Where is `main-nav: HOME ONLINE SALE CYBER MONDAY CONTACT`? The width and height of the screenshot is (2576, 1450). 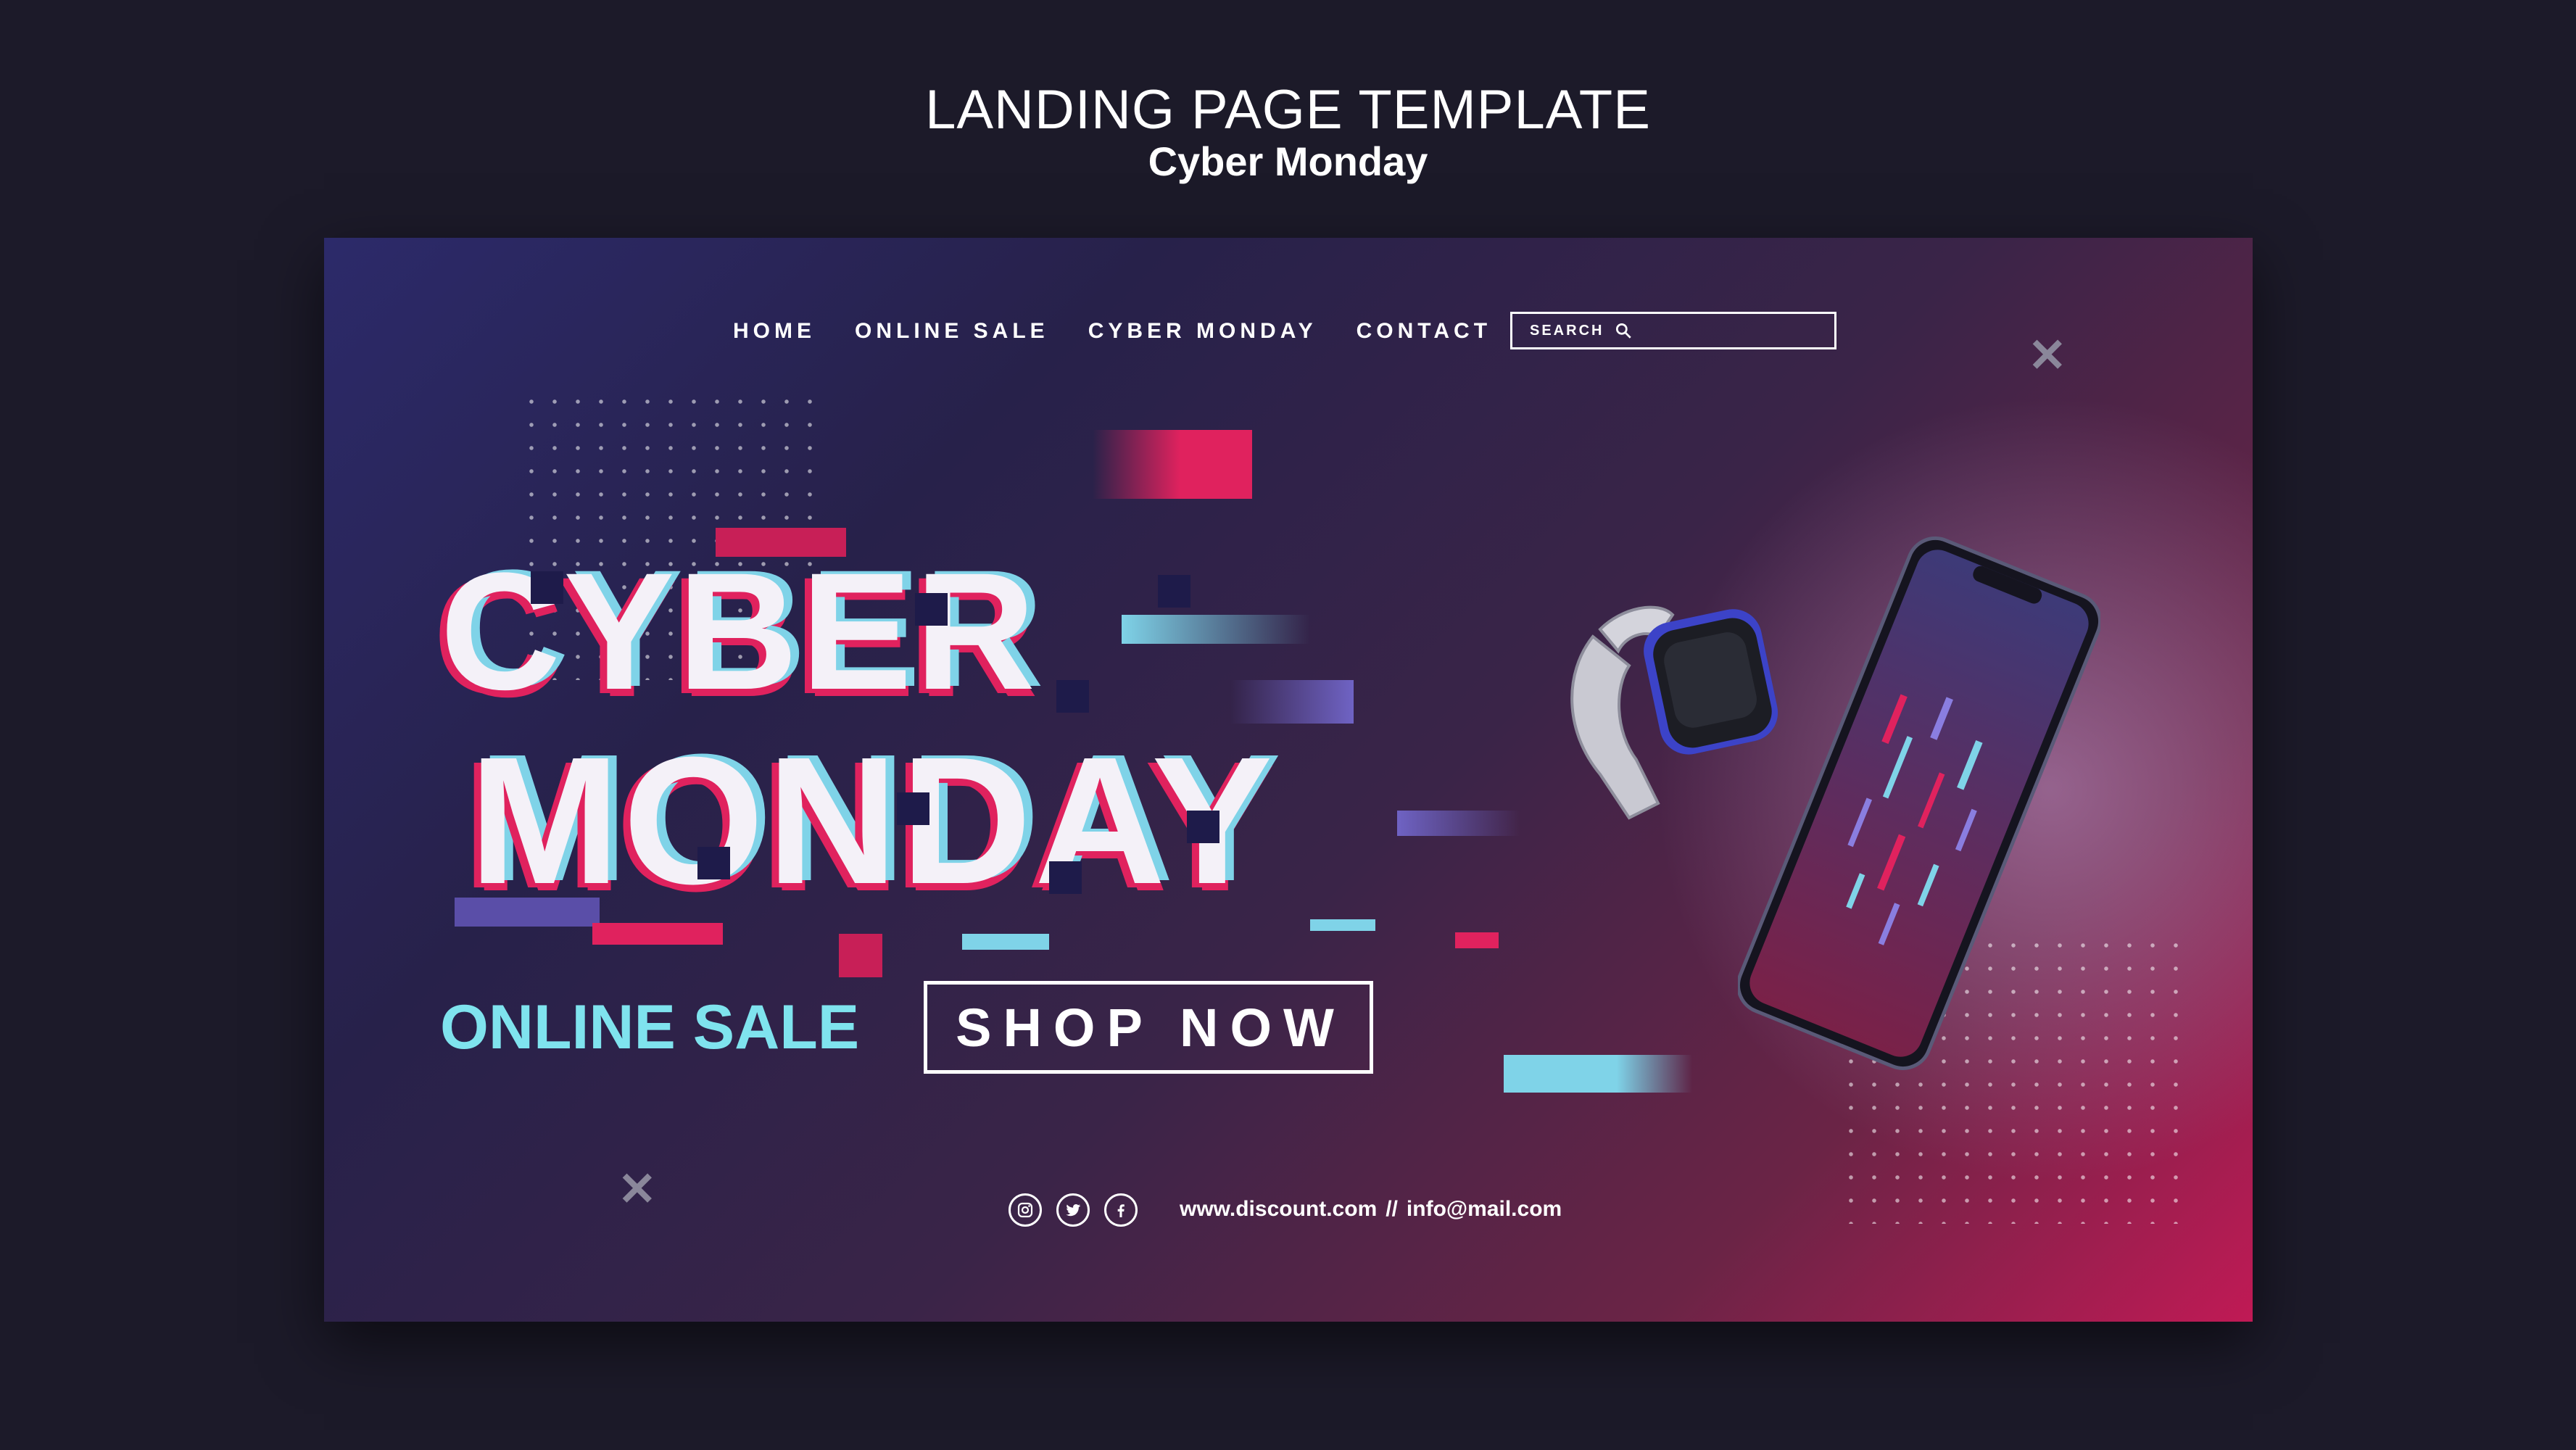
main-nav: HOME ONLINE SALE CYBER MONDAY CONTACT is located at coordinates (1112, 332).